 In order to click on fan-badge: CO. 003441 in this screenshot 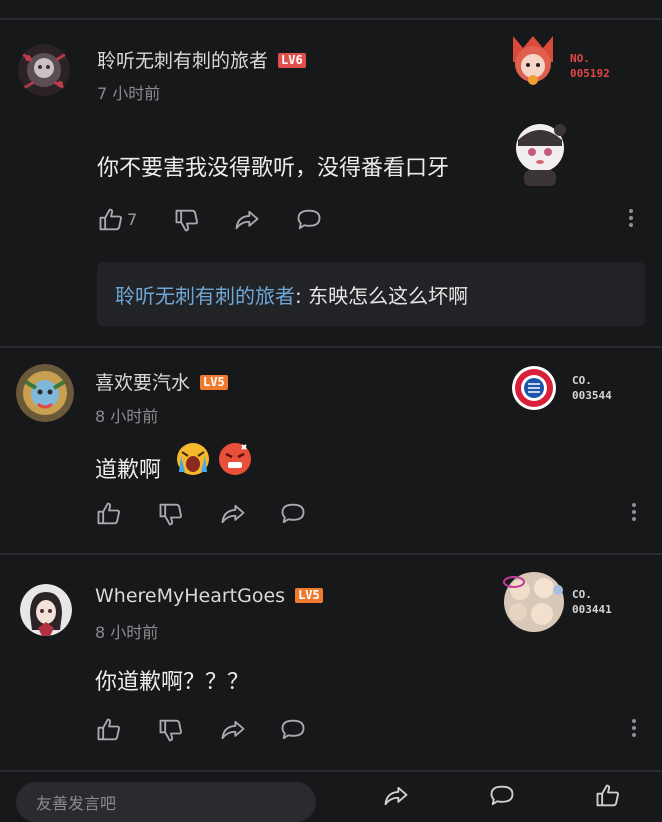, I will do `click(570, 603)`.